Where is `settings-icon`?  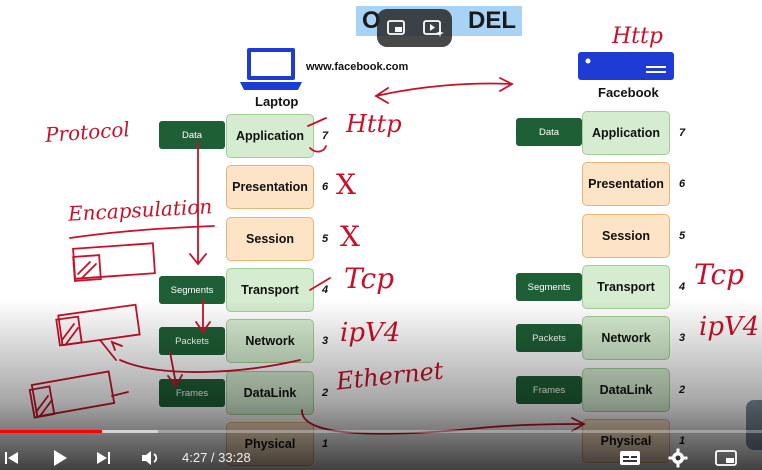 settings-icon is located at coordinates (678, 458).